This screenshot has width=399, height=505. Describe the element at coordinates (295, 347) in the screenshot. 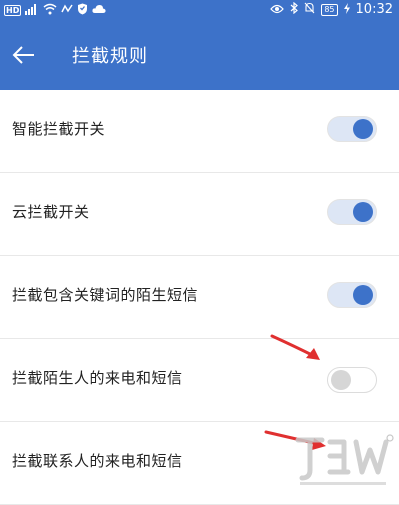

I see `annotation-arrow` at that location.